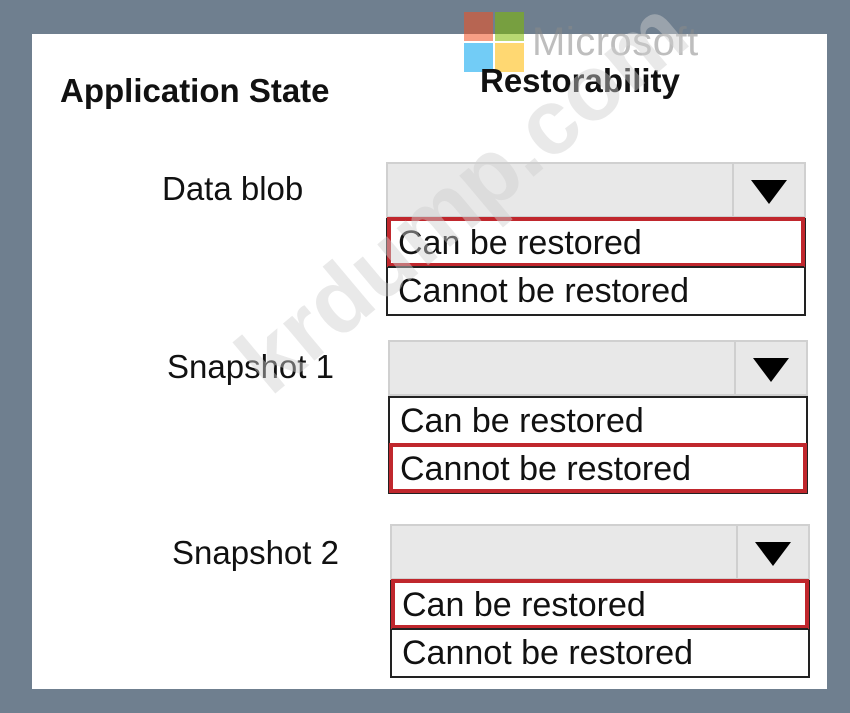  What do you see at coordinates (615, 42) in the screenshot?
I see `microsoft-logo-text: Microsoft` at bounding box center [615, 42].